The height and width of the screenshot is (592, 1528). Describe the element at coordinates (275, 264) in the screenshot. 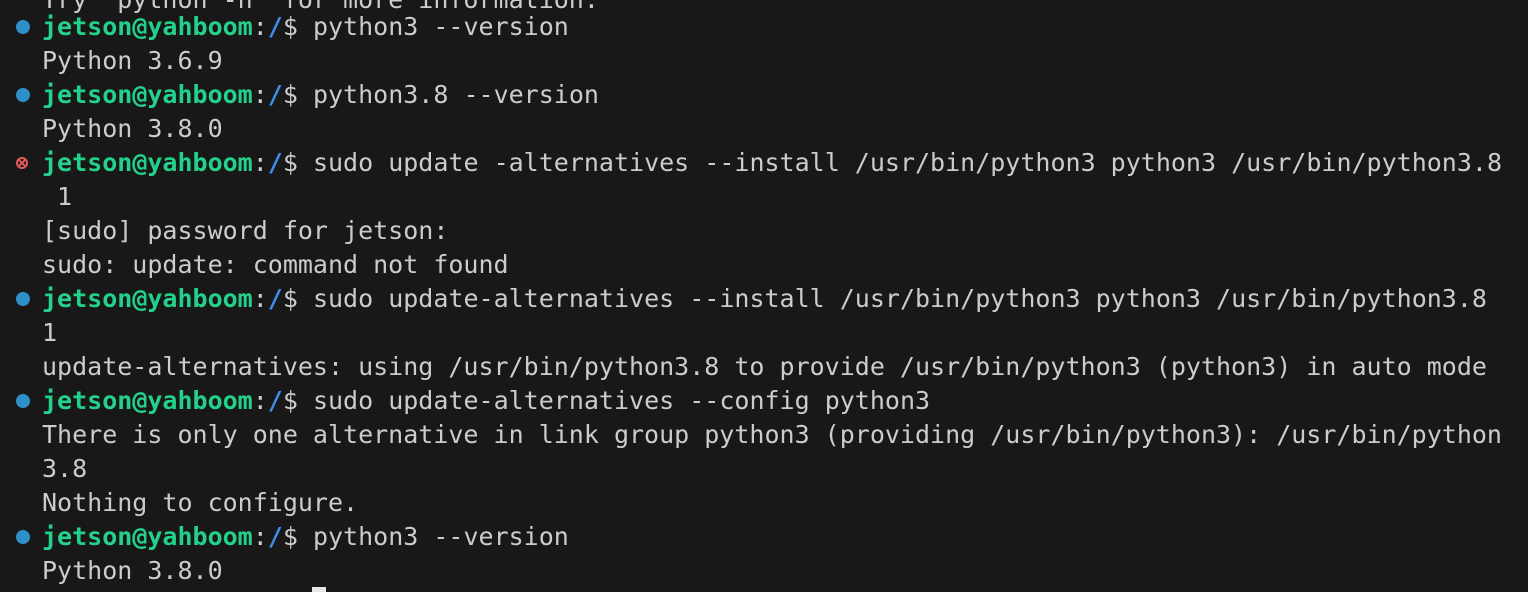

I see `output-line: sudo: update: command not found` at that location.